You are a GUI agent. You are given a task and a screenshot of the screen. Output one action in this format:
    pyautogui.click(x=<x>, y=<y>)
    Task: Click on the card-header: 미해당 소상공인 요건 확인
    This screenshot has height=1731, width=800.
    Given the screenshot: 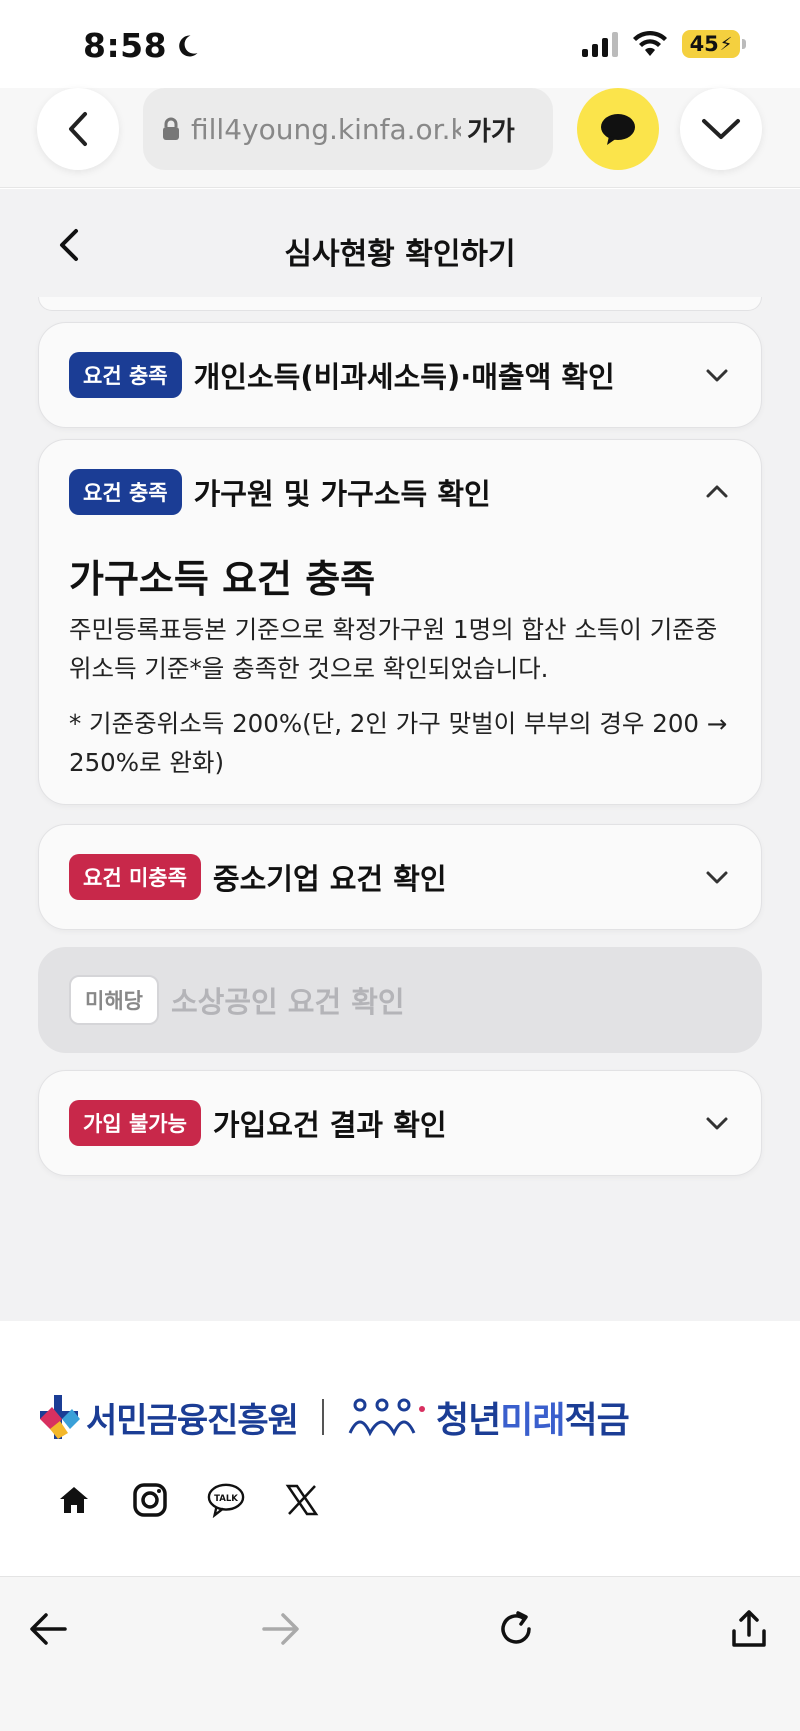 What is the action you would take?
    pyautogui.click(x=400, y=1000)
    